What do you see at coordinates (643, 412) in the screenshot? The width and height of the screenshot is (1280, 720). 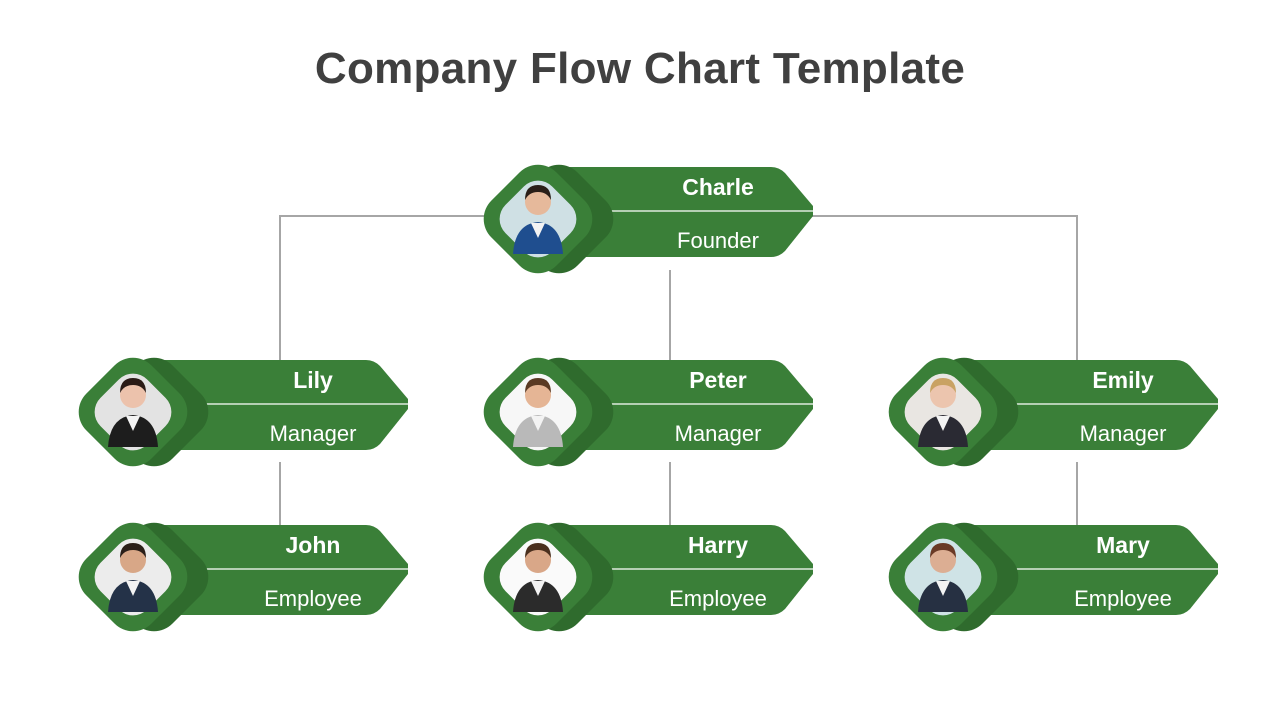 I see `org-node-peter: Peter Manager` at bounding box center [643, 412].